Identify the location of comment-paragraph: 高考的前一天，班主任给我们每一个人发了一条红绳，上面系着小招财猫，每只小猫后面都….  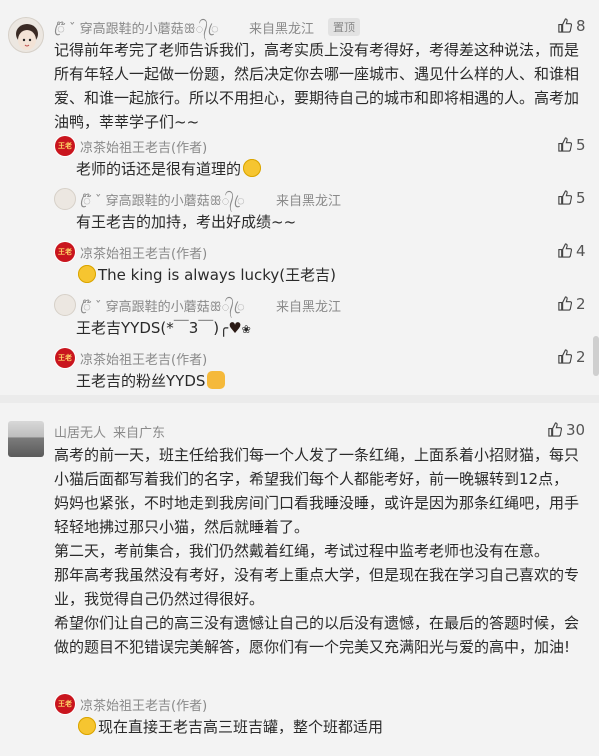
(317, 491).